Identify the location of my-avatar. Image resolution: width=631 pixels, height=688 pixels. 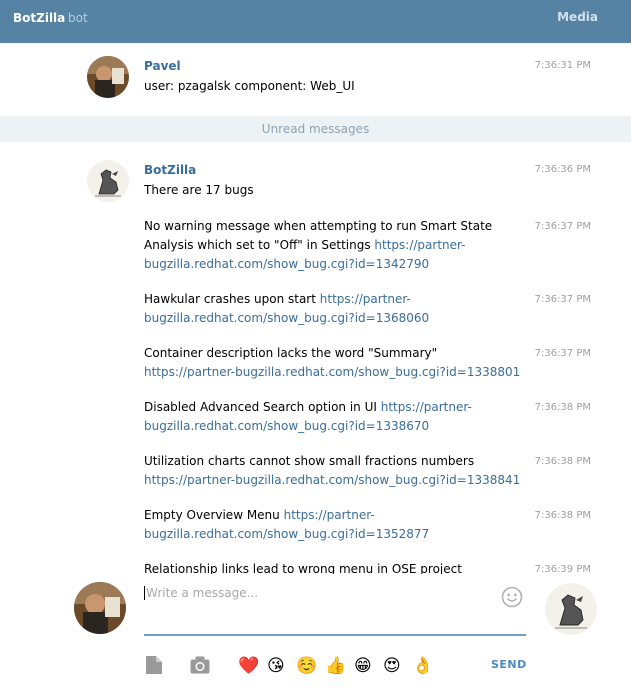
(100, 608).